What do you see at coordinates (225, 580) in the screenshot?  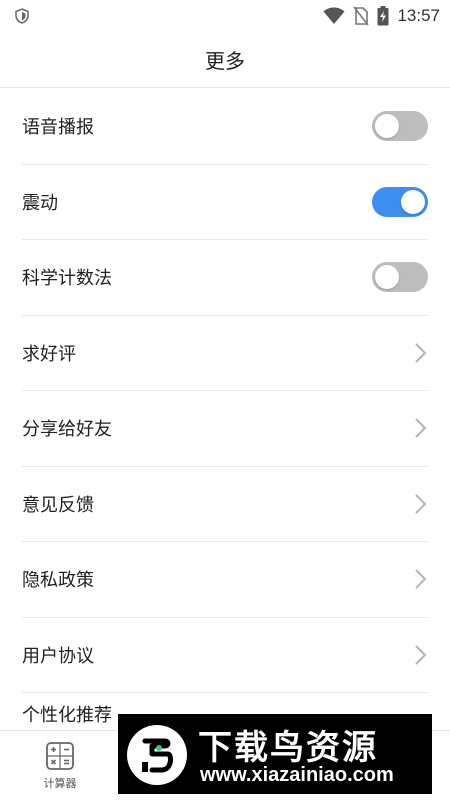 I see `settings-item-privacy: 隐私政策` at bounding box center [225, 580].